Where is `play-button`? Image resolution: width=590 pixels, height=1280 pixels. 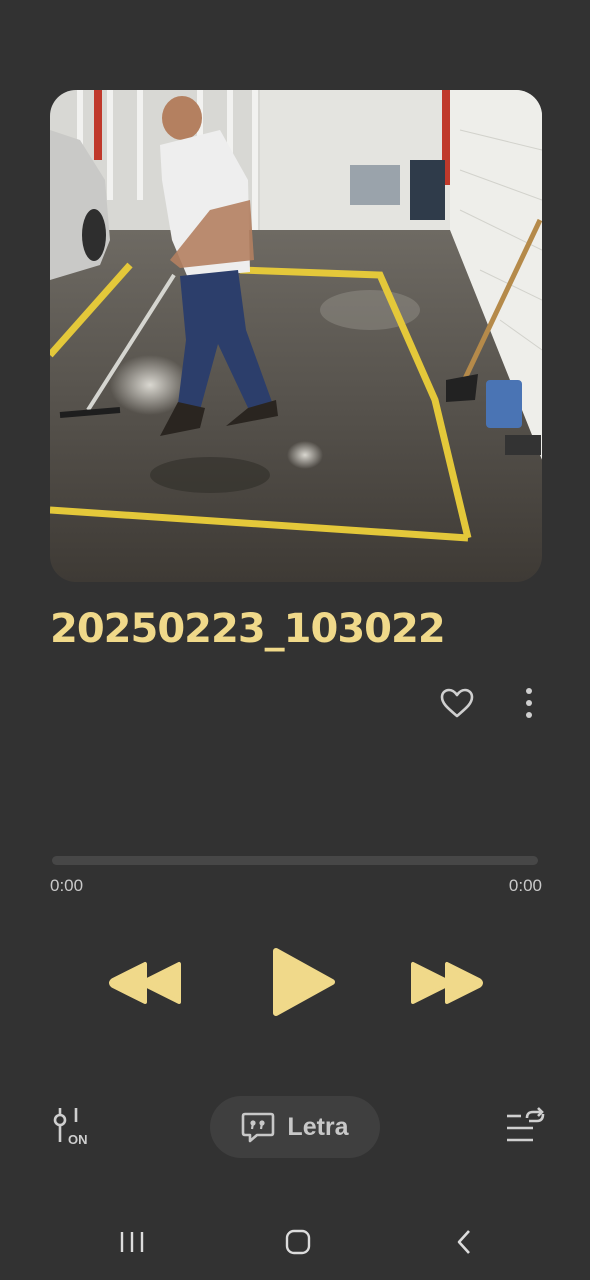 play-button is located at coordinates (303, 982).